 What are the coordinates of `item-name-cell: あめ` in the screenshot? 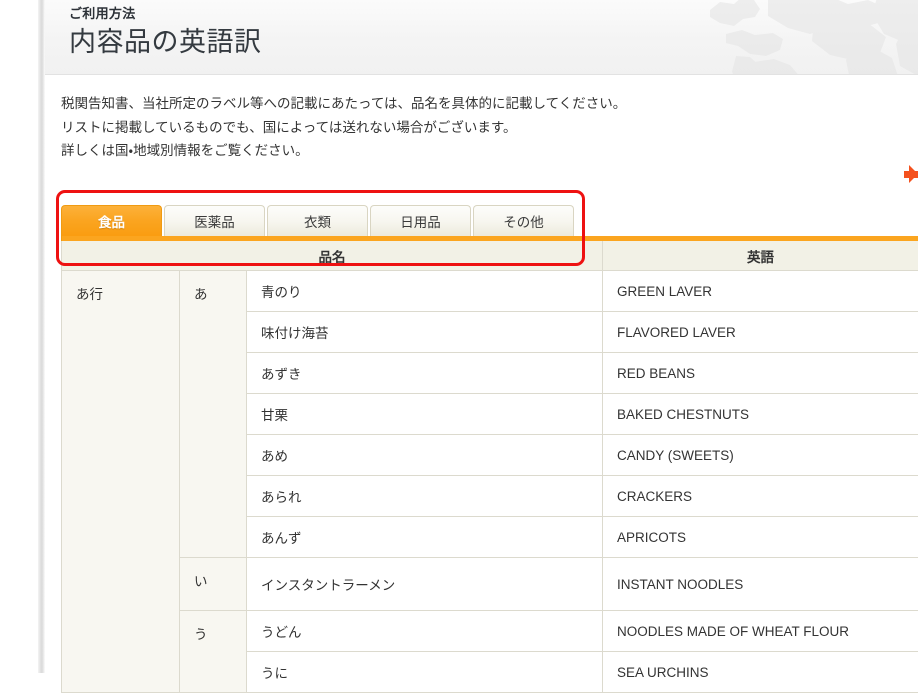 It's located at (425, 455).